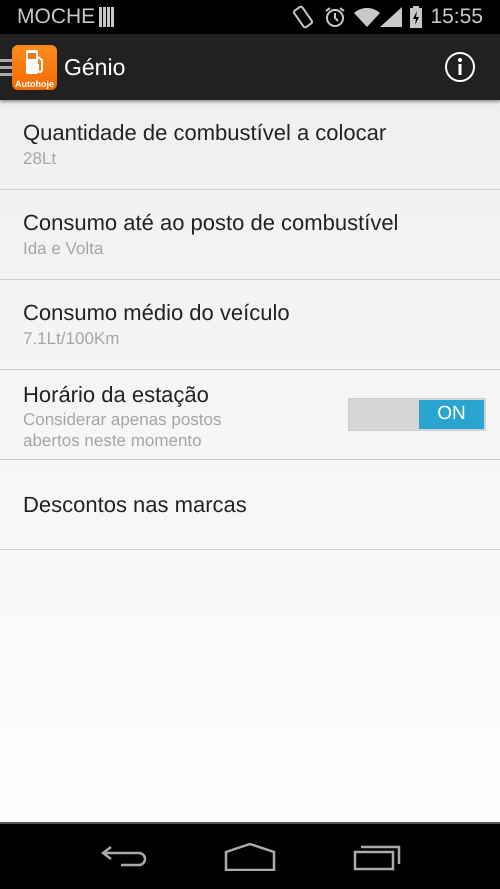  What do you see at coordinates (417, 414) in the screenshot?
I see `toggle-switch: ON` at bounding box center [417, 414].